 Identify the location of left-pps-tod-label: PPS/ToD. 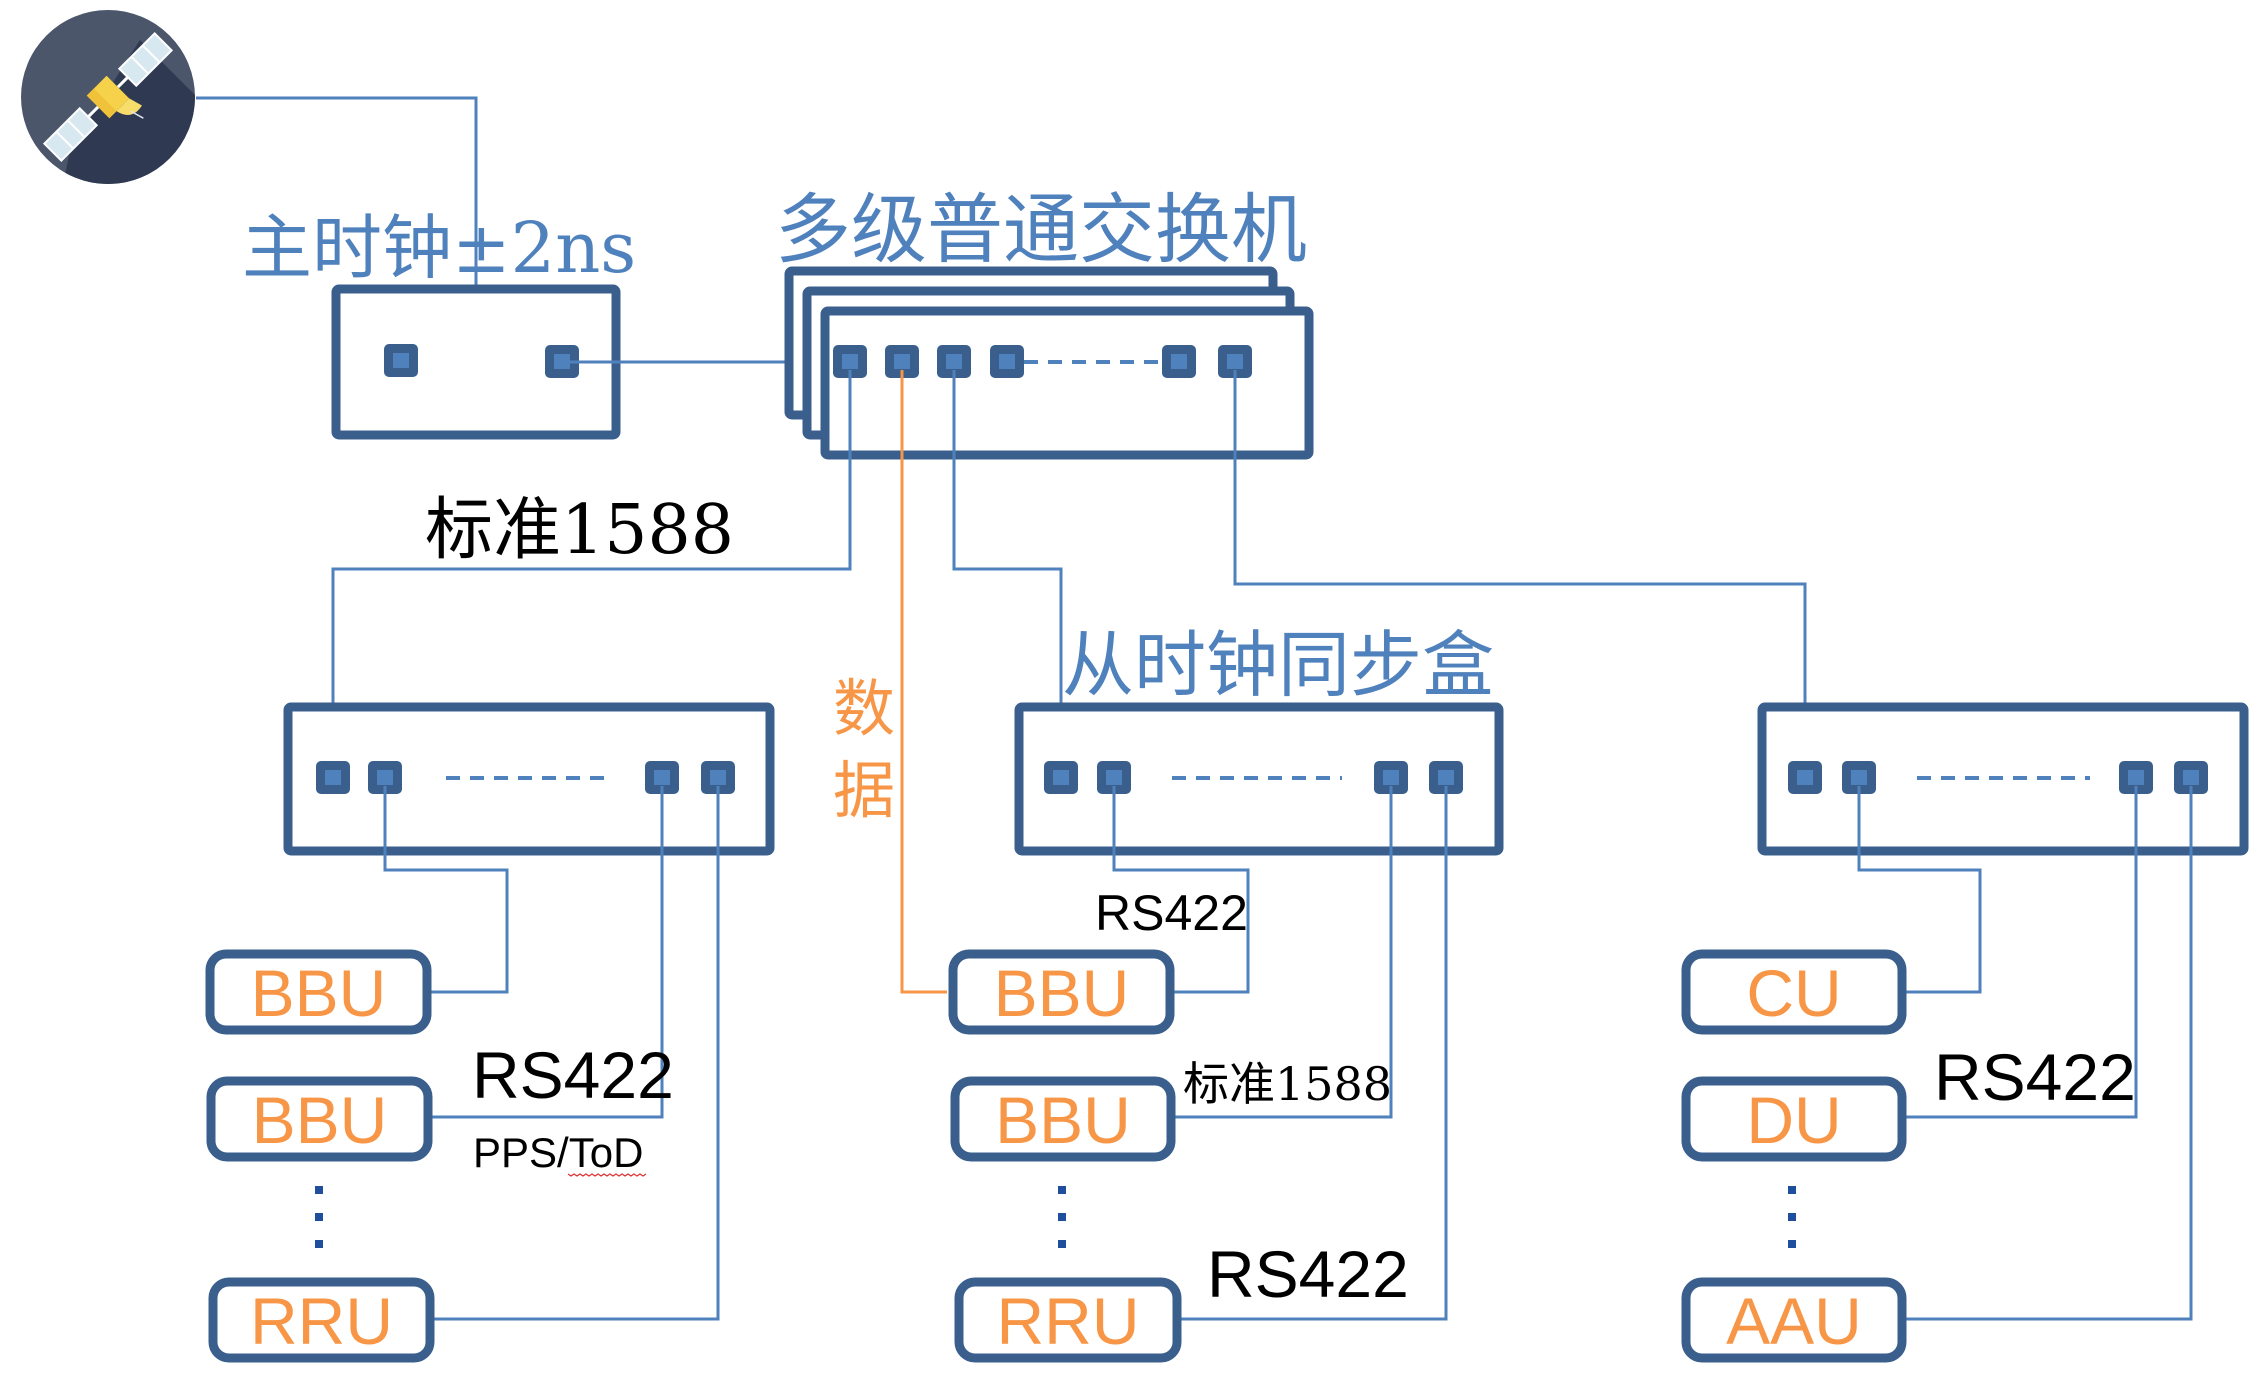
(558, 1152).